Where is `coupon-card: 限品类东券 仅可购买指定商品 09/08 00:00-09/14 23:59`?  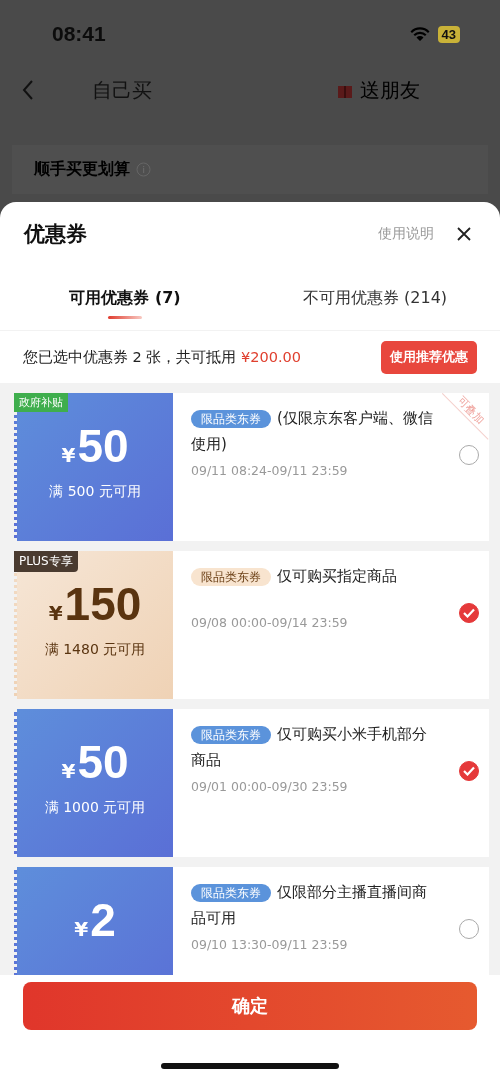
coupon-card: 限品类东券 仅可购买指定商品 09/08 00:00-09/14 23:59 is located at coordinates (331, 625).